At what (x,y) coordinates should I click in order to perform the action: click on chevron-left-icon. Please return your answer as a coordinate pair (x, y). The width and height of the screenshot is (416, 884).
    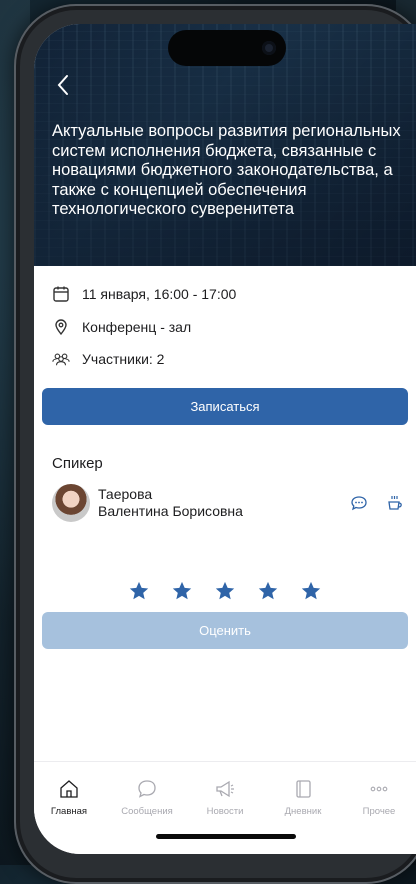
    Looking at the image, I should click on (62, 85).